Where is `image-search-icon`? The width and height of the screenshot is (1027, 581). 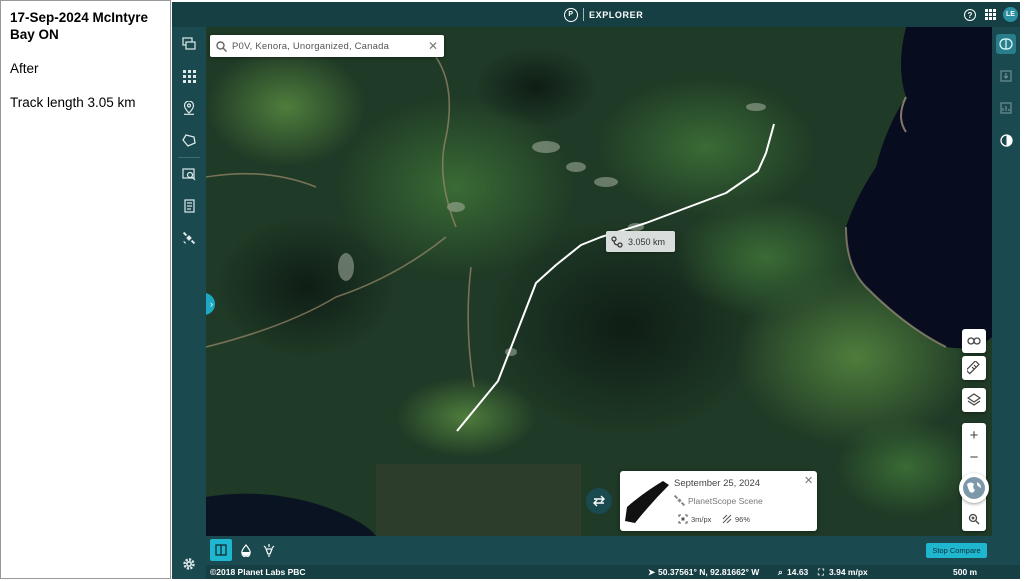 image-search-icon is located at coordinates (189, 174).